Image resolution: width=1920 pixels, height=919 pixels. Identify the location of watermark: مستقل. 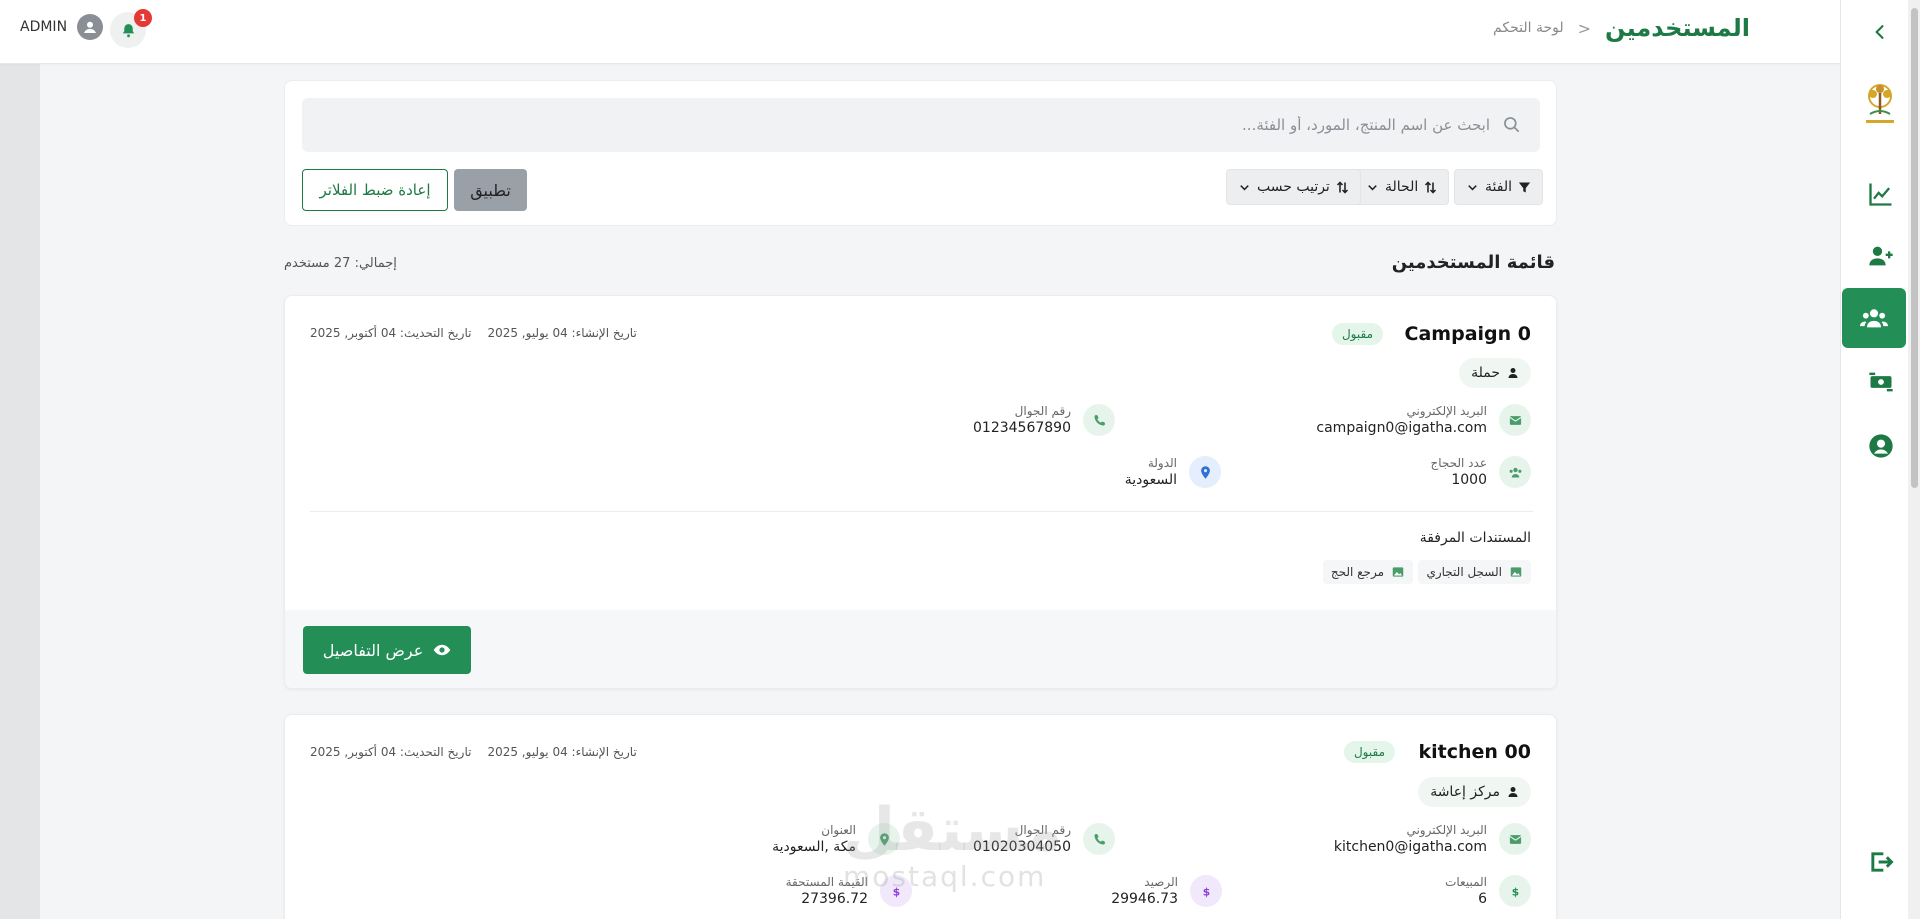
(953, 830).